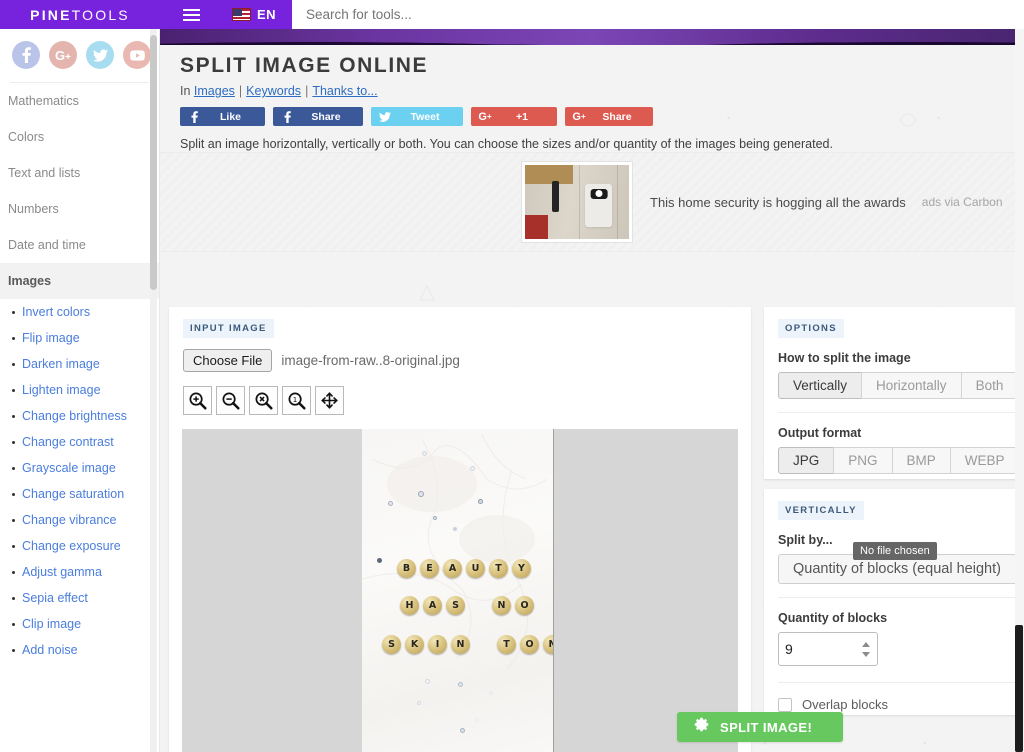 Image resolution: width=1024 pixels, height=752 pixels. What do you see at coordinates (414, 644) in the screenshot?
I see `bead: K` at bounding box center [414, 644].